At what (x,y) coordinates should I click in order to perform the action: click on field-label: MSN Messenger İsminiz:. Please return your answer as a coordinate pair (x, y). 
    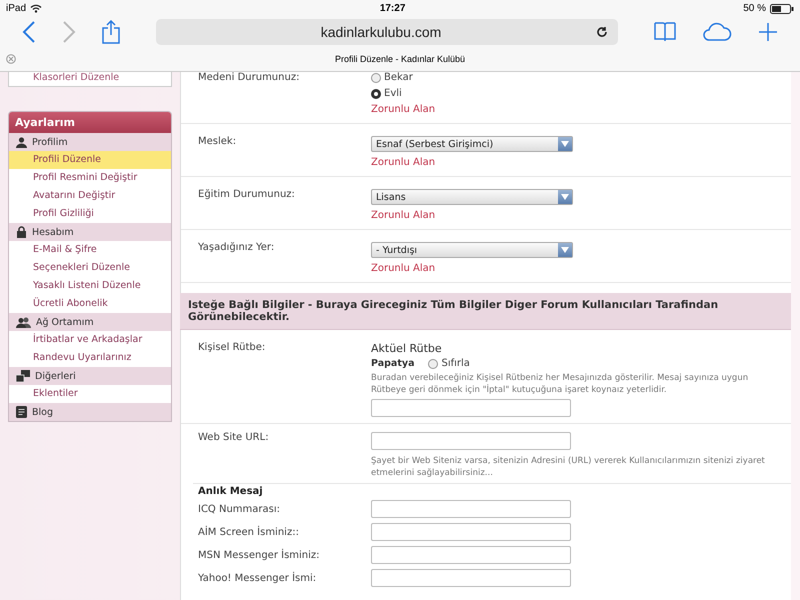
    Looking at the image, I should click on (259, 555).